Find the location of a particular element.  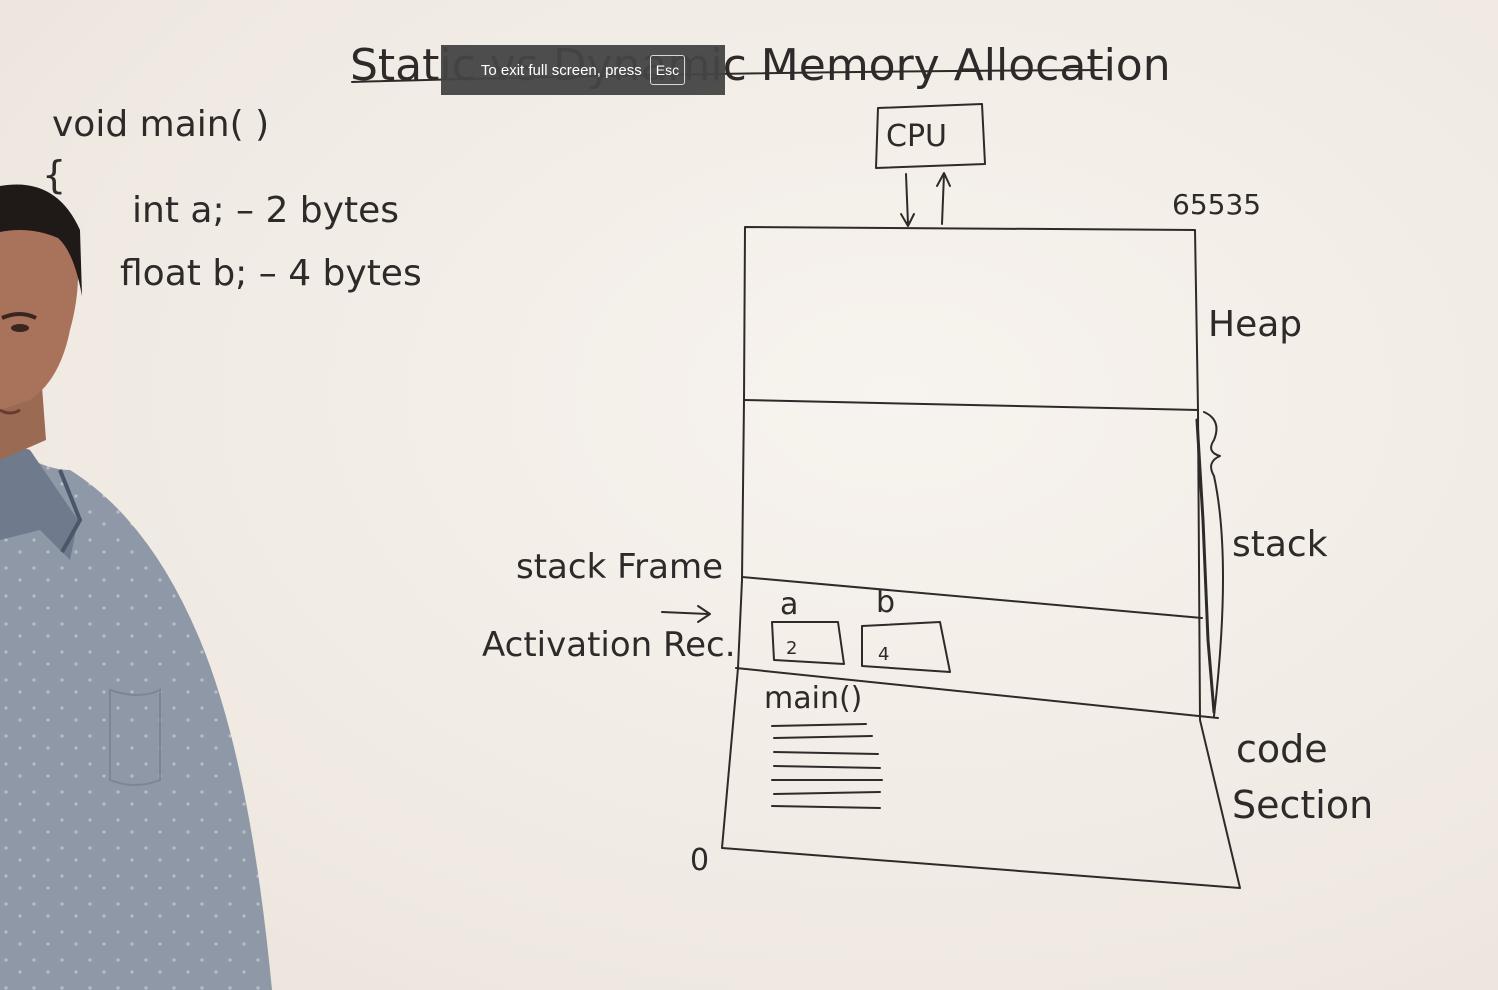

main-function-label: main() is located at coordinates (813, 698).